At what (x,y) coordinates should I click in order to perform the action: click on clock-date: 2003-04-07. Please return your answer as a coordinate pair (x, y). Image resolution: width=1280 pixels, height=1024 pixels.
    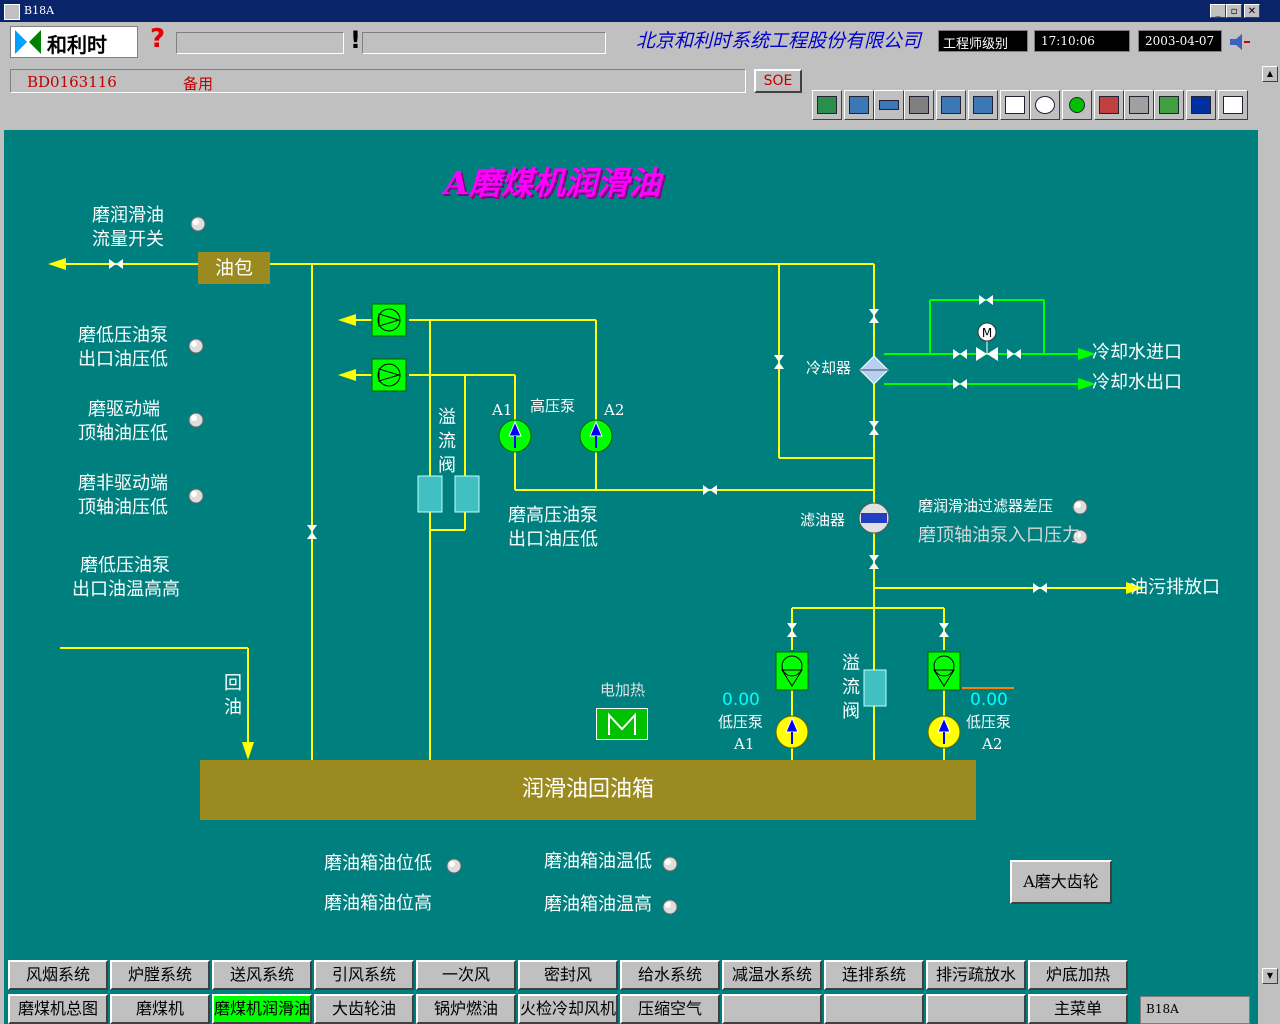
    Looking at the image, I should click on (1180, 41).